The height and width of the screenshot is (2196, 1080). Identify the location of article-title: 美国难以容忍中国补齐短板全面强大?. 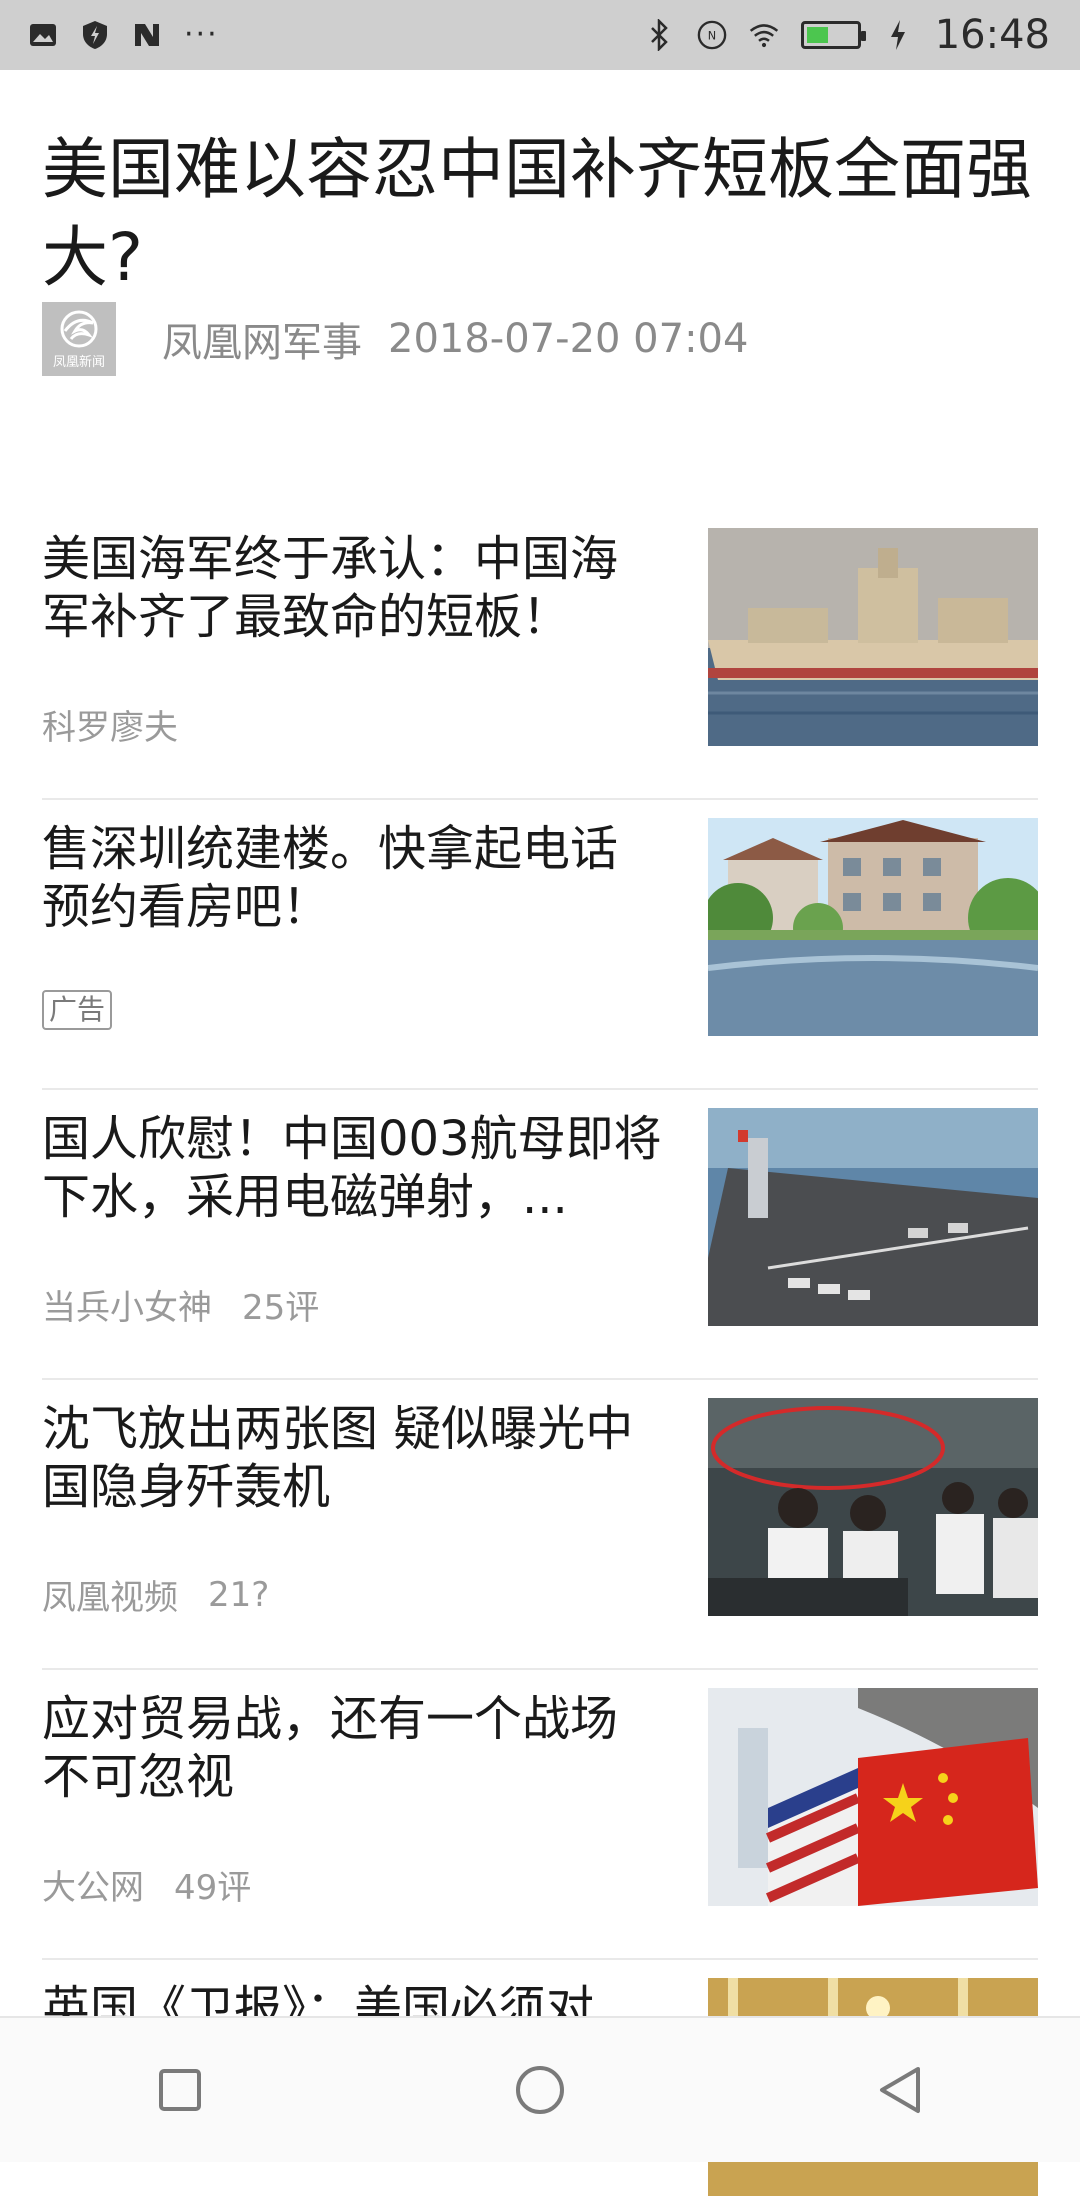
(537, 213).